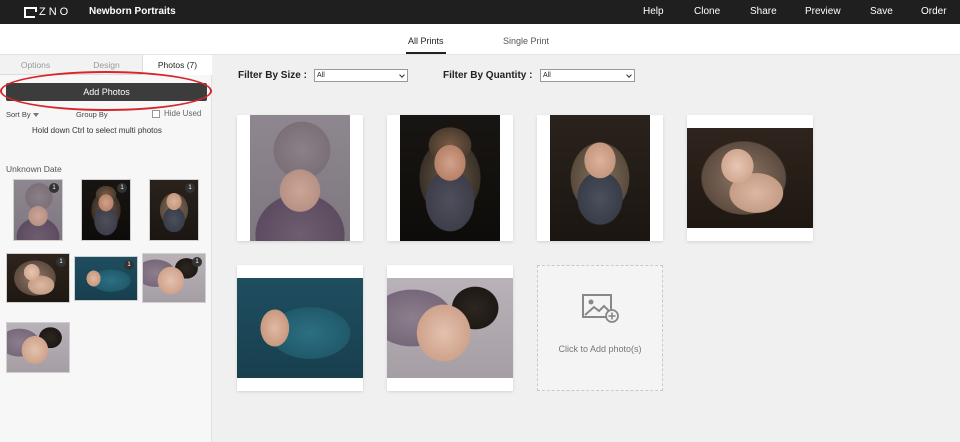 The width and height of the screenshot is (960, 442). Describe the element at coordinates (34, 169) in the screenshot. I see `date-group-label: Unknown Date` at that location.